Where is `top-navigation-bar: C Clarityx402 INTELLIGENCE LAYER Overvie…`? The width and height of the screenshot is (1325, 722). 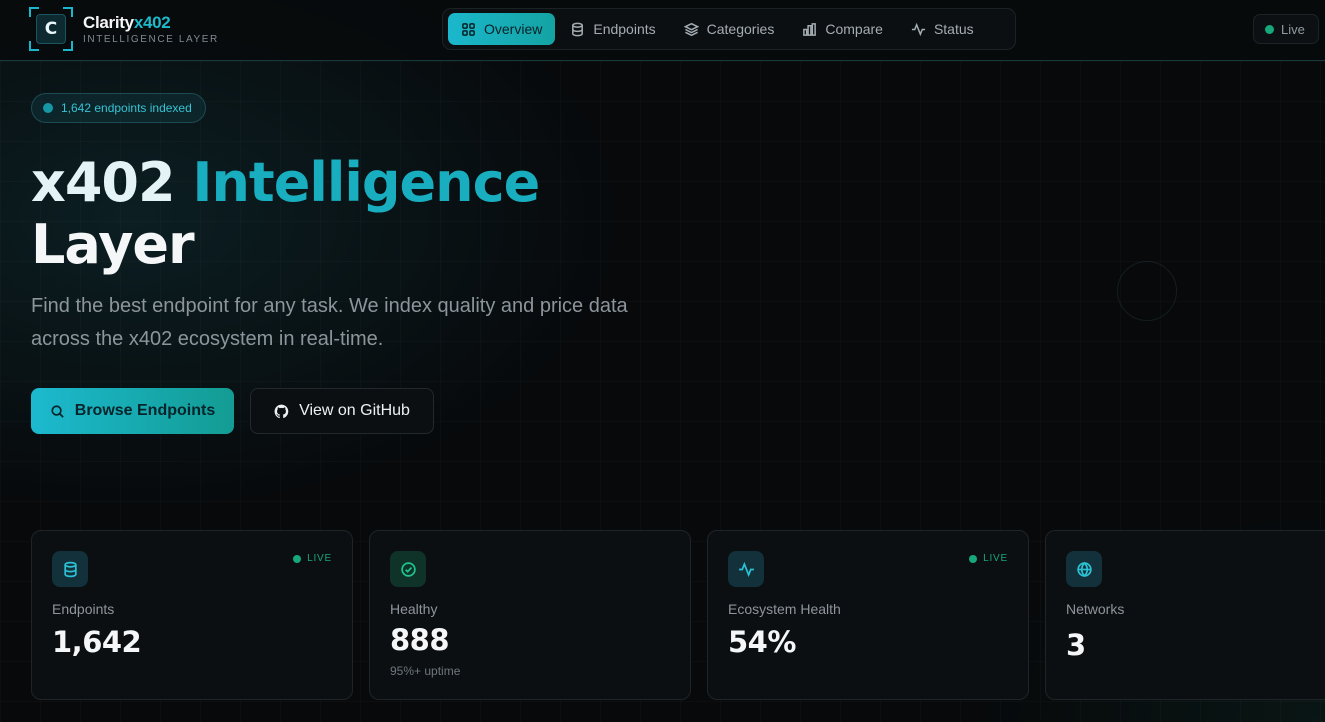 top-navigation-bar: C Clarityx402 INTELLIGENCE LAYER Overvie… is located at coordinates (662, 30).